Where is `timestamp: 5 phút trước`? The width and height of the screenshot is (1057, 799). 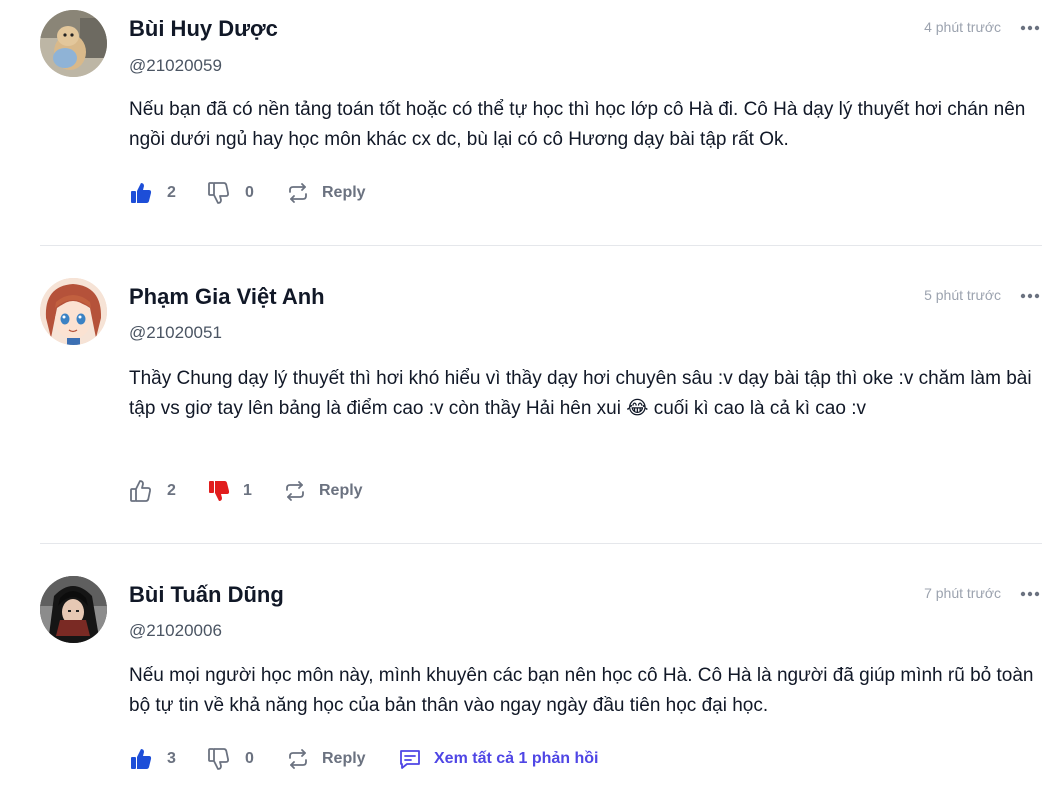
timestamp: 5 phút trước is located at coordinates (962, 295).